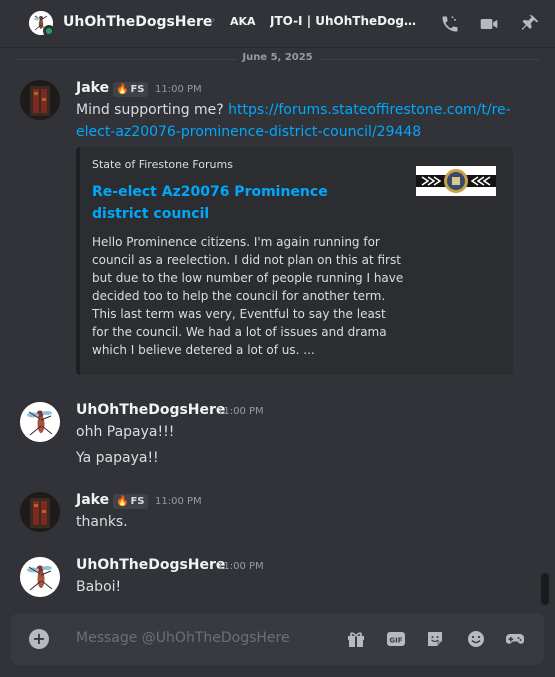 The image size is (555, 677). What do you see at coordinates (356, 639) in the screenshot?
I see `gift-icon` at bounding box center [356, 639].